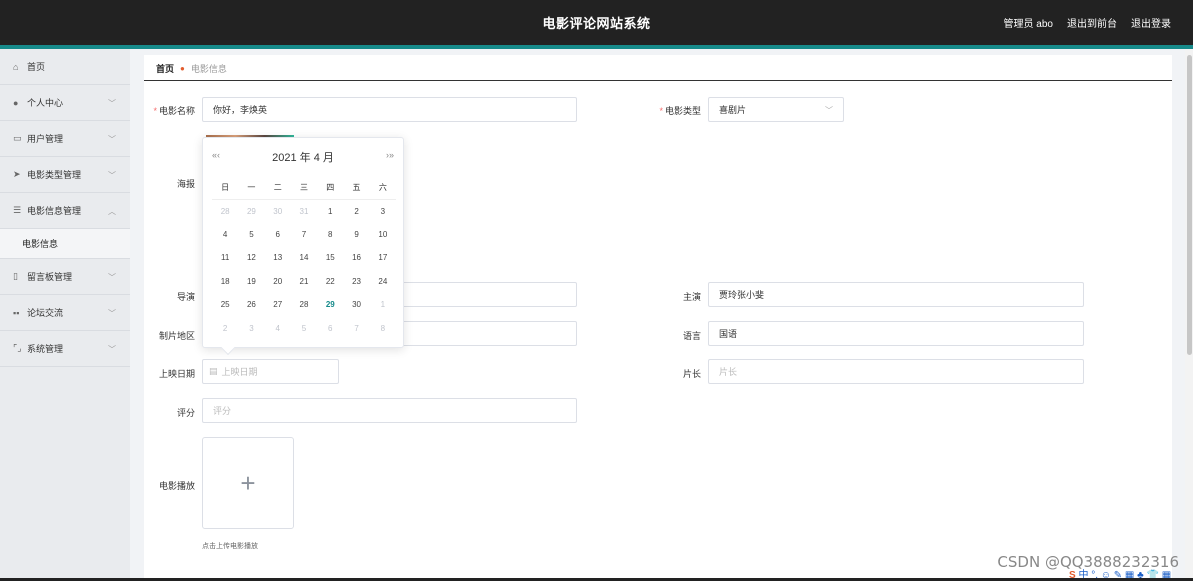  I want to click on sidebar-item-forum: ▪▪ 论坛交流 ﹀, so click(65, 313).